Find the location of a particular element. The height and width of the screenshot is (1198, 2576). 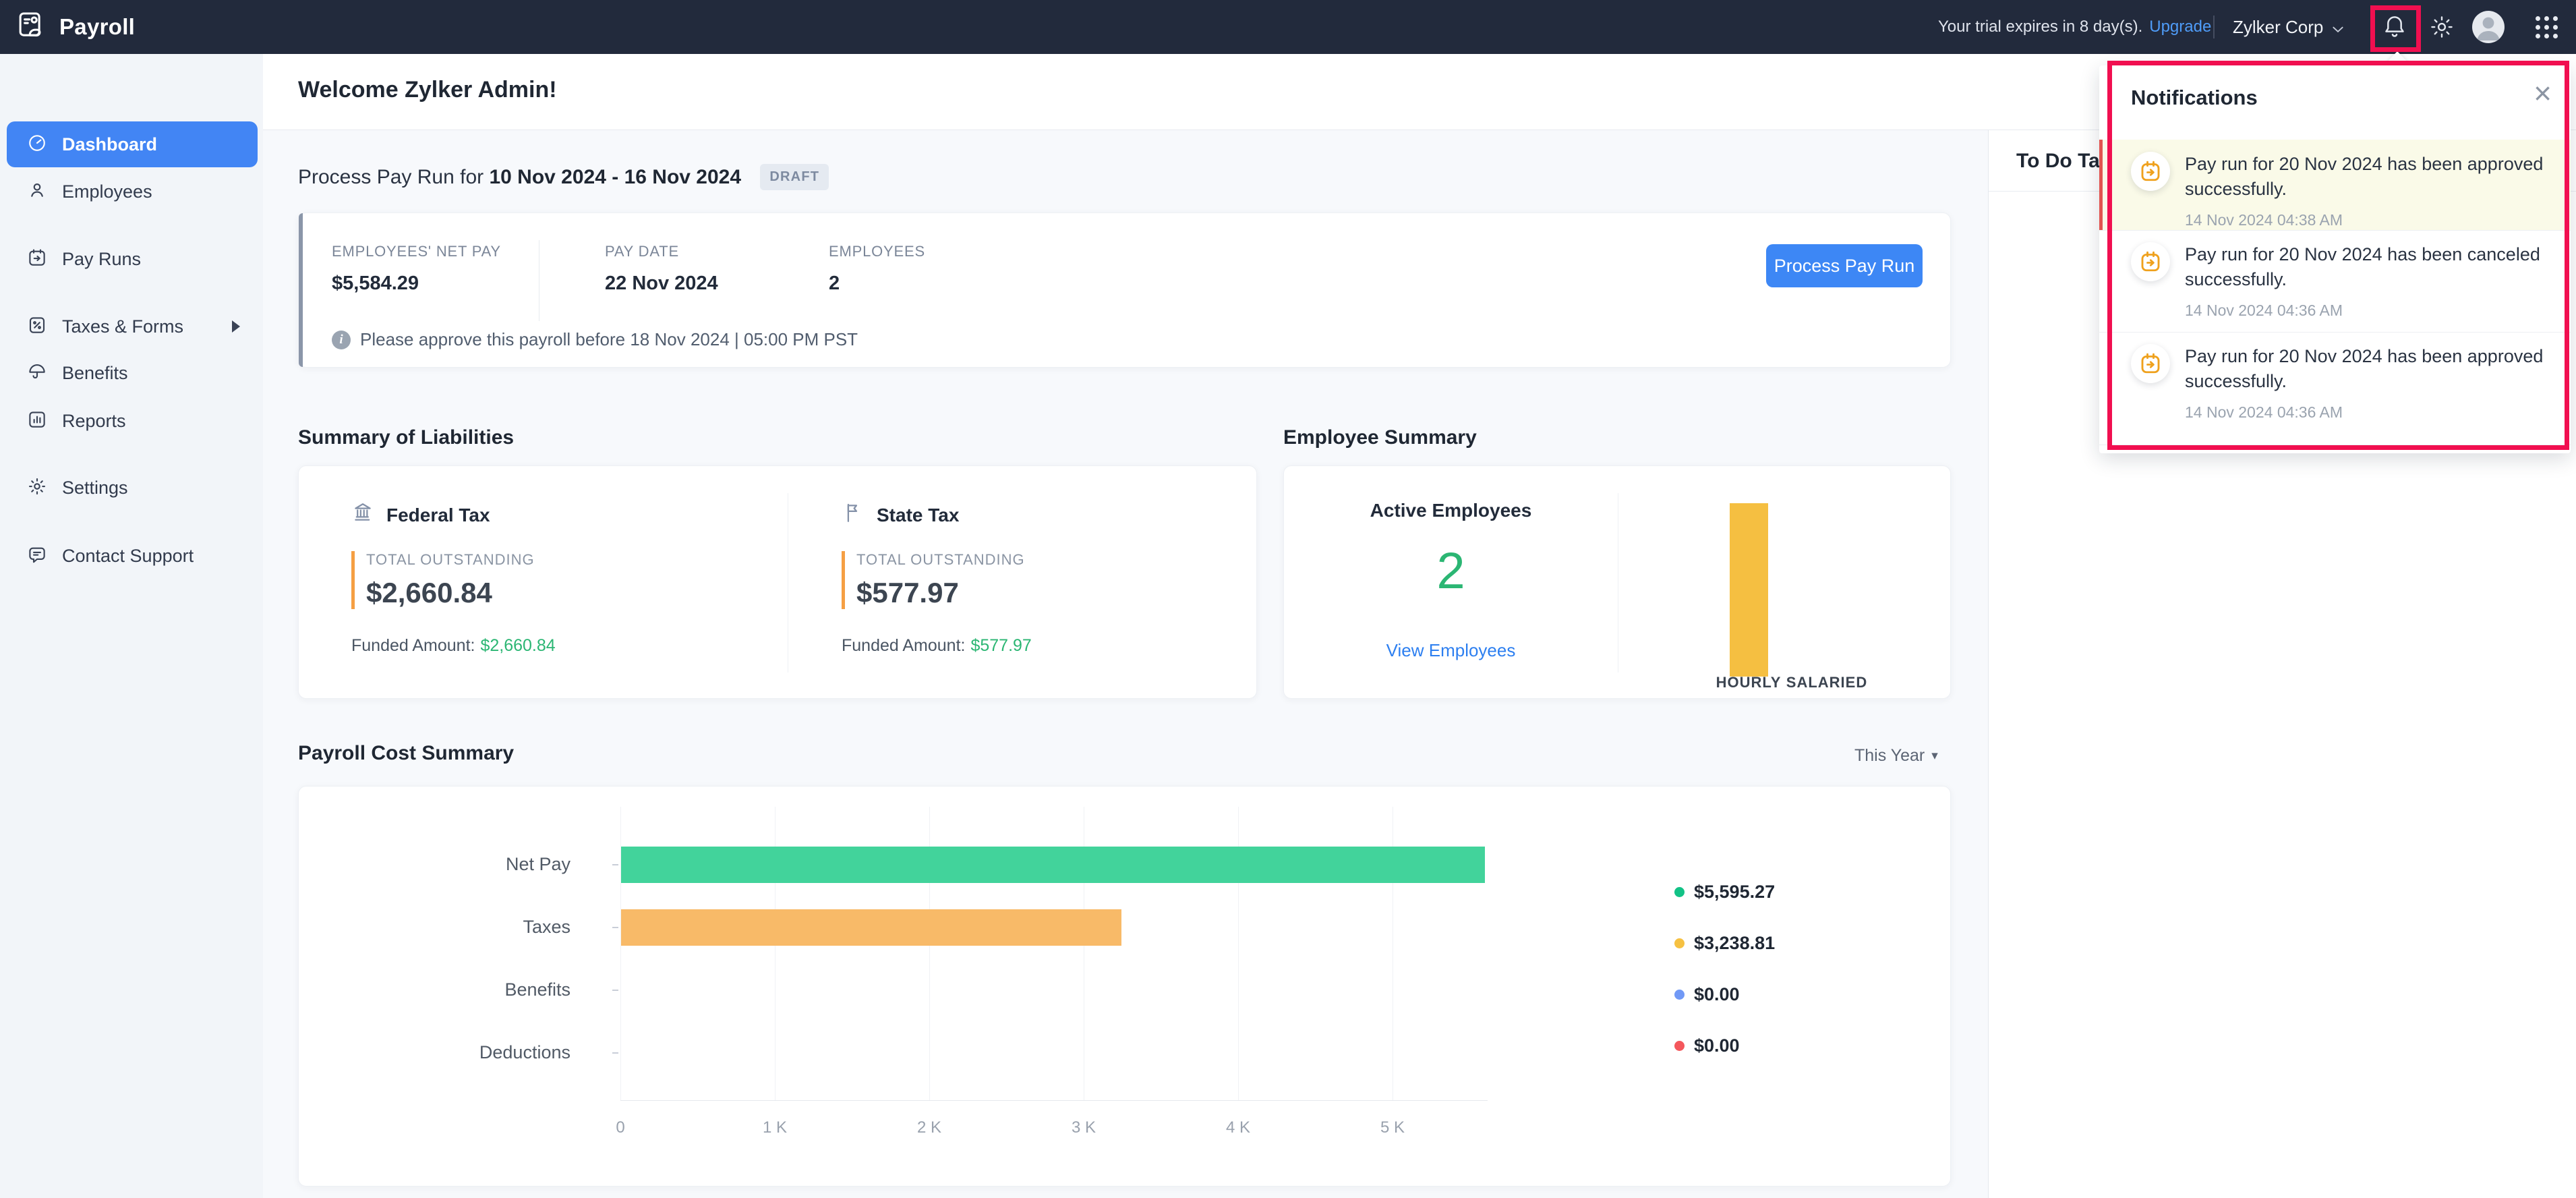

trial-text: Your trial expires in 8 day(s). is located at coordinates (2041, 27).